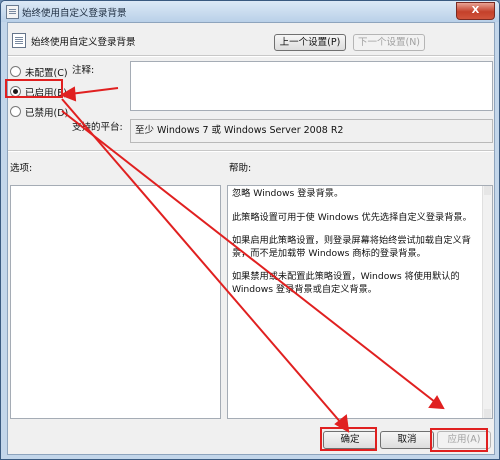  What do you see at coordinates (21, 168) in the screenshot?
I see `options-label: 选项:` at bounding box center [21, 168].